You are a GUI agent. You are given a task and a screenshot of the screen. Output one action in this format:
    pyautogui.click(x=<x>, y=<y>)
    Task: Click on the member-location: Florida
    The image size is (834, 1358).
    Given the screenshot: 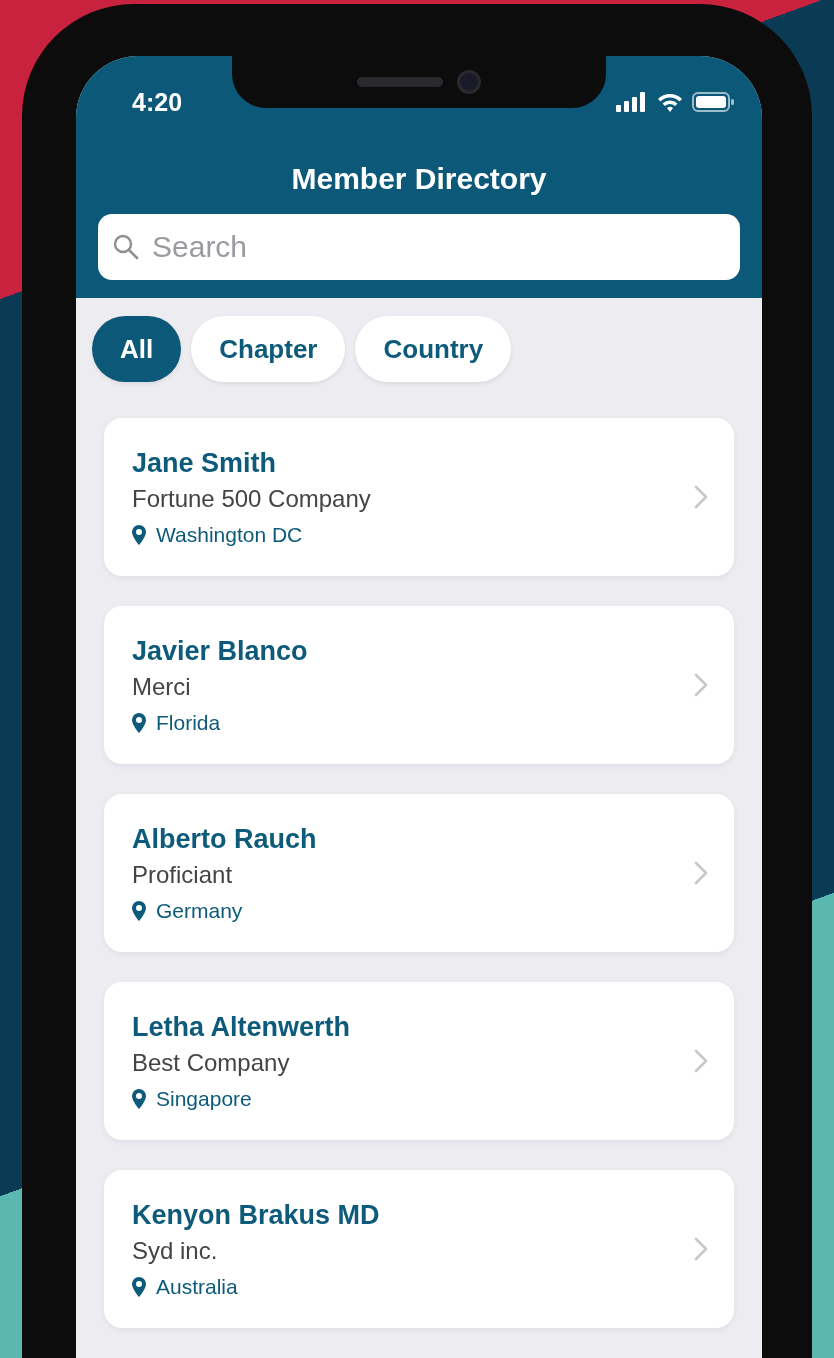 What is the action you would take?
    pyautogui.click(x=188, y=722)
    